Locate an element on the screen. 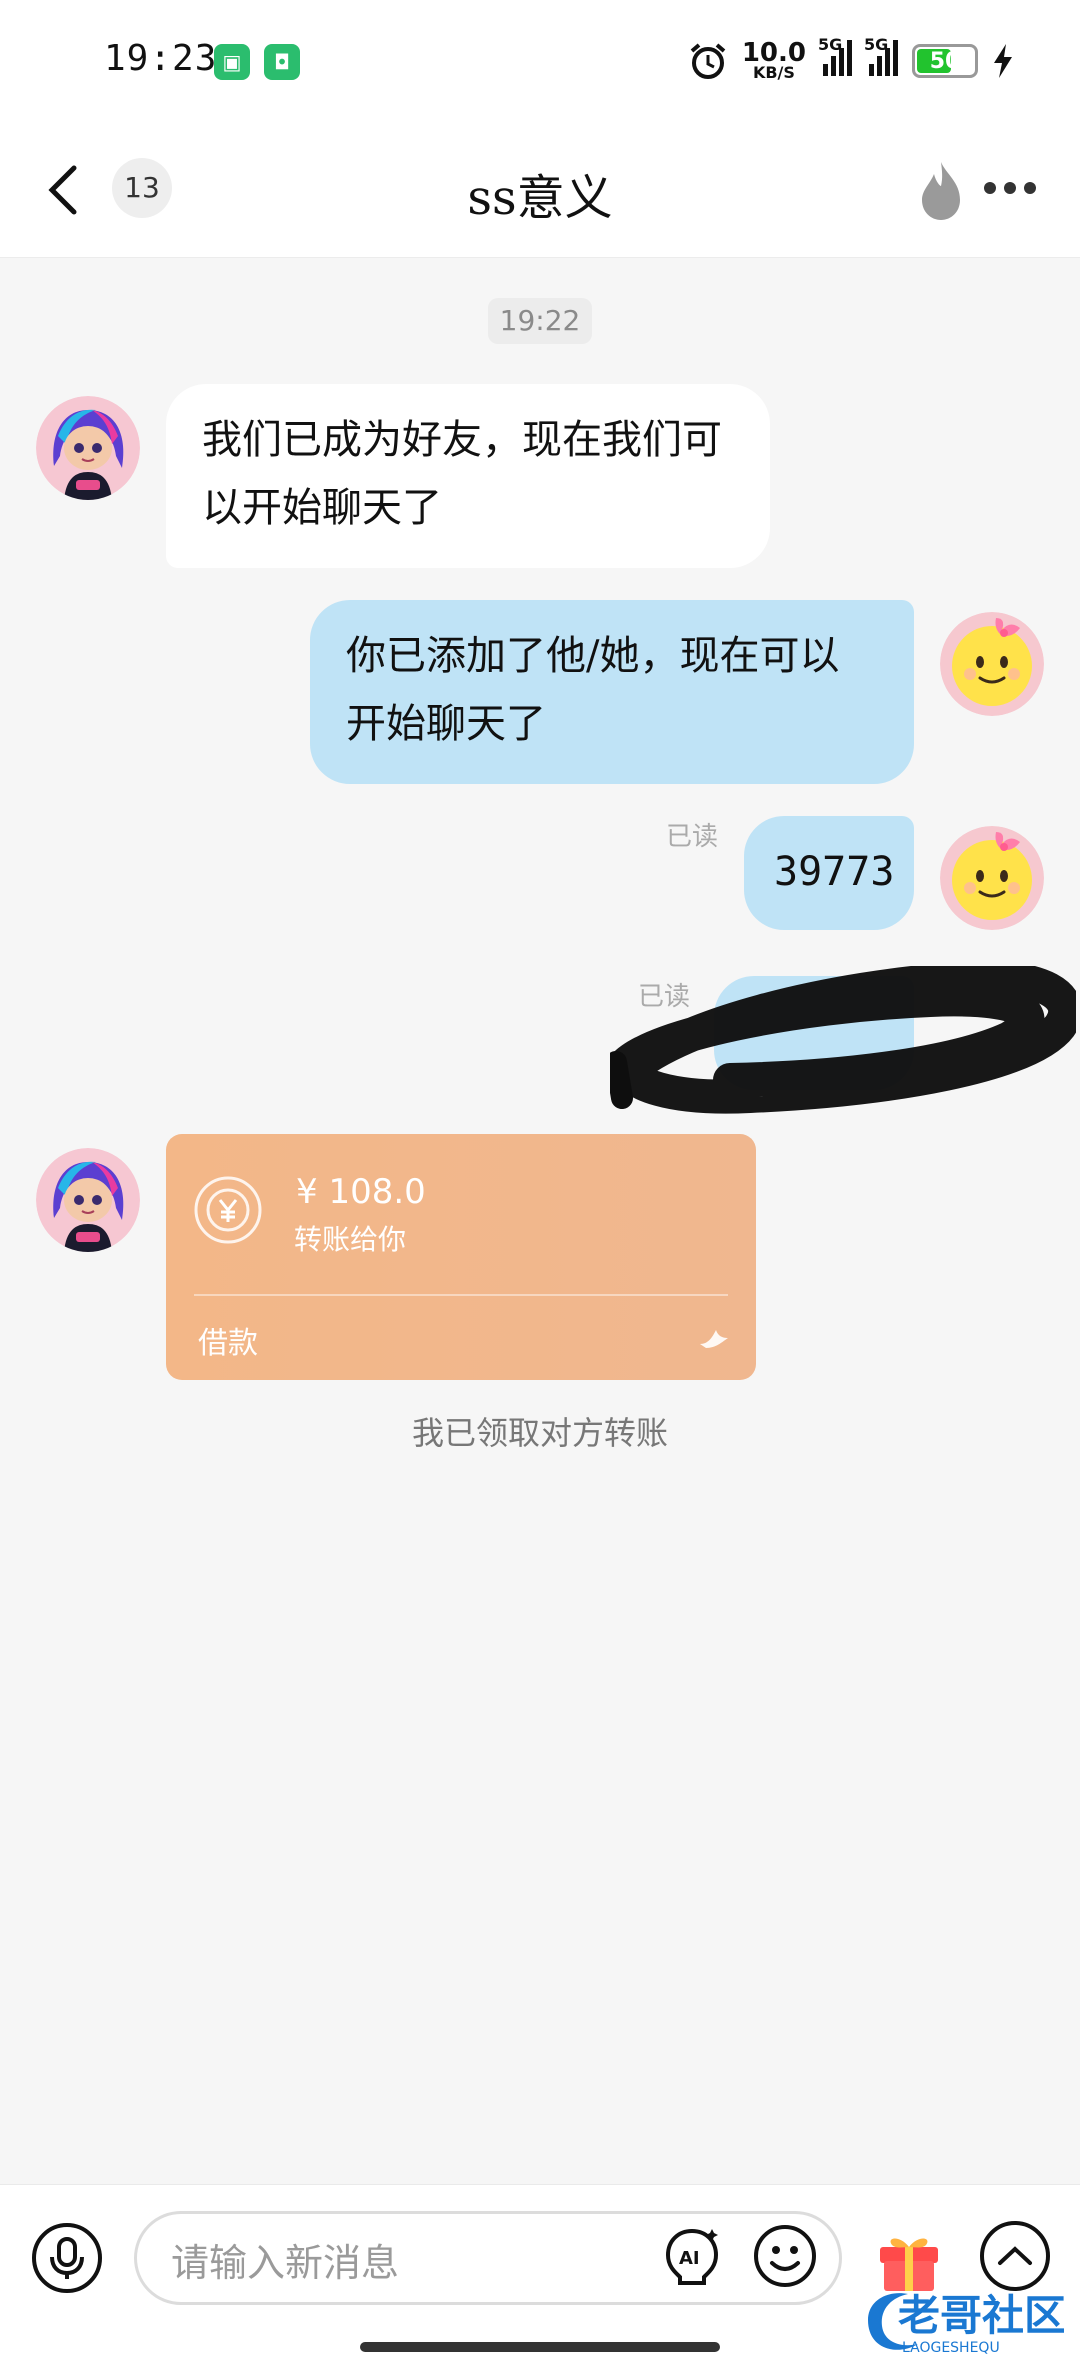 This screenshot has height=2376, width=1080. message-bubble-right: 39773 is located at coordinates (829, 873).